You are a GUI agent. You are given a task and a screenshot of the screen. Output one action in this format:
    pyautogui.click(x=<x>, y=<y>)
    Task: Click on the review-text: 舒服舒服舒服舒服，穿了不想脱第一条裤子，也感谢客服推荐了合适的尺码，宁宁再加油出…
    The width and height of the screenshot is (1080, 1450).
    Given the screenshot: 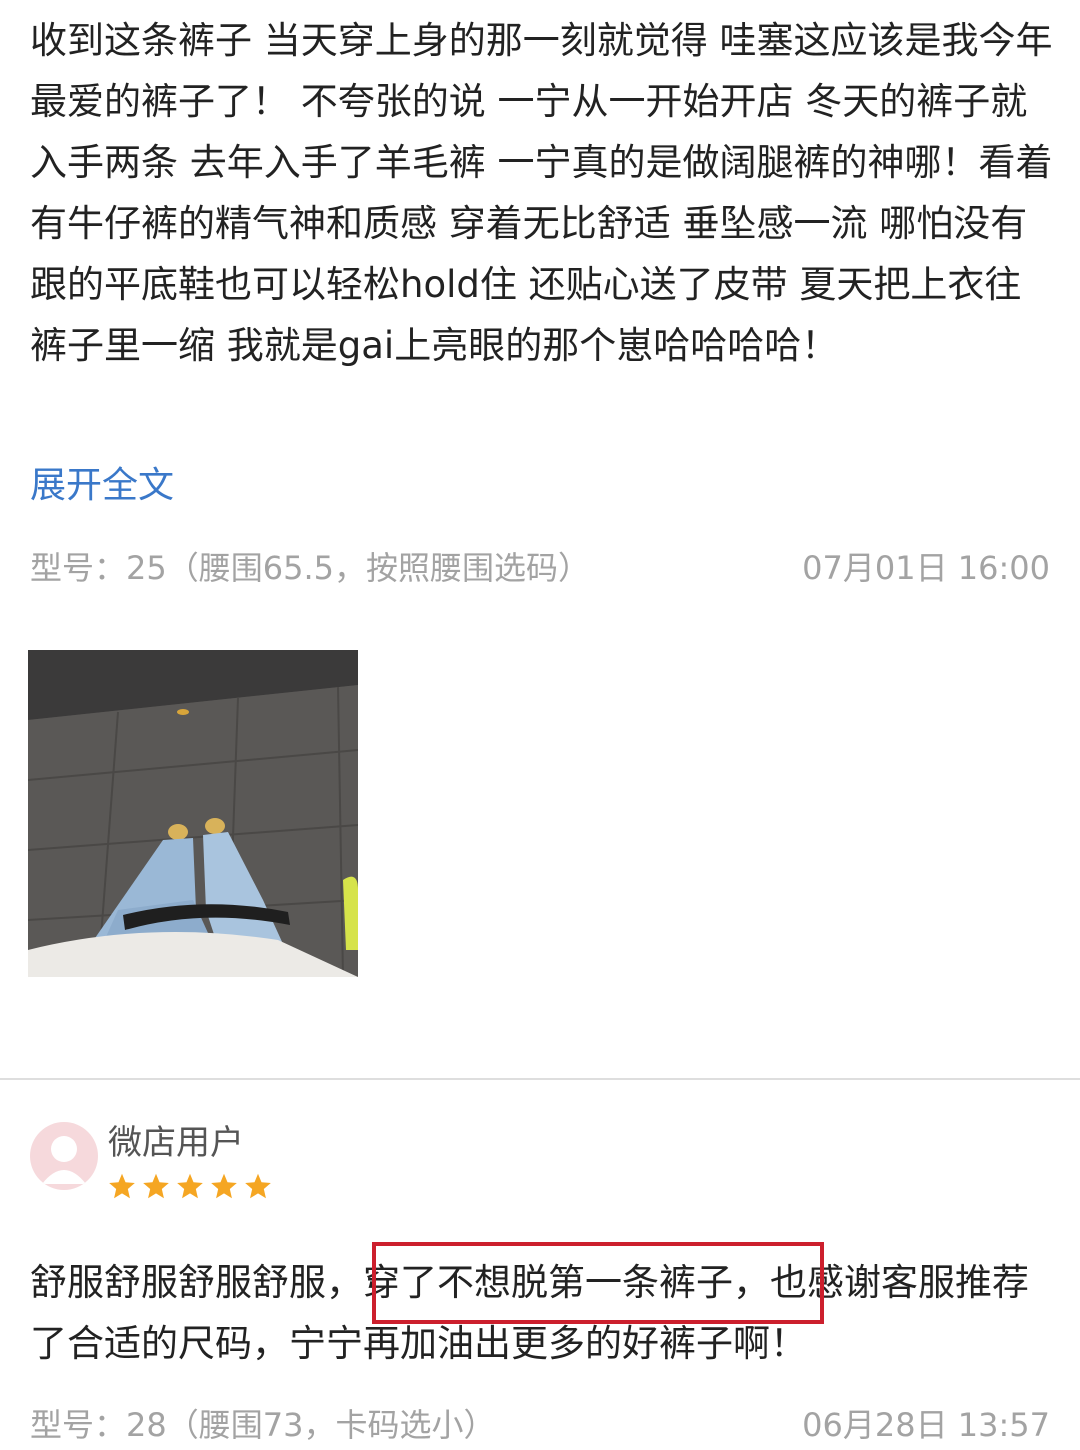 What is the action you would take?
    pyautogui.click(x=542, y=1313)
    